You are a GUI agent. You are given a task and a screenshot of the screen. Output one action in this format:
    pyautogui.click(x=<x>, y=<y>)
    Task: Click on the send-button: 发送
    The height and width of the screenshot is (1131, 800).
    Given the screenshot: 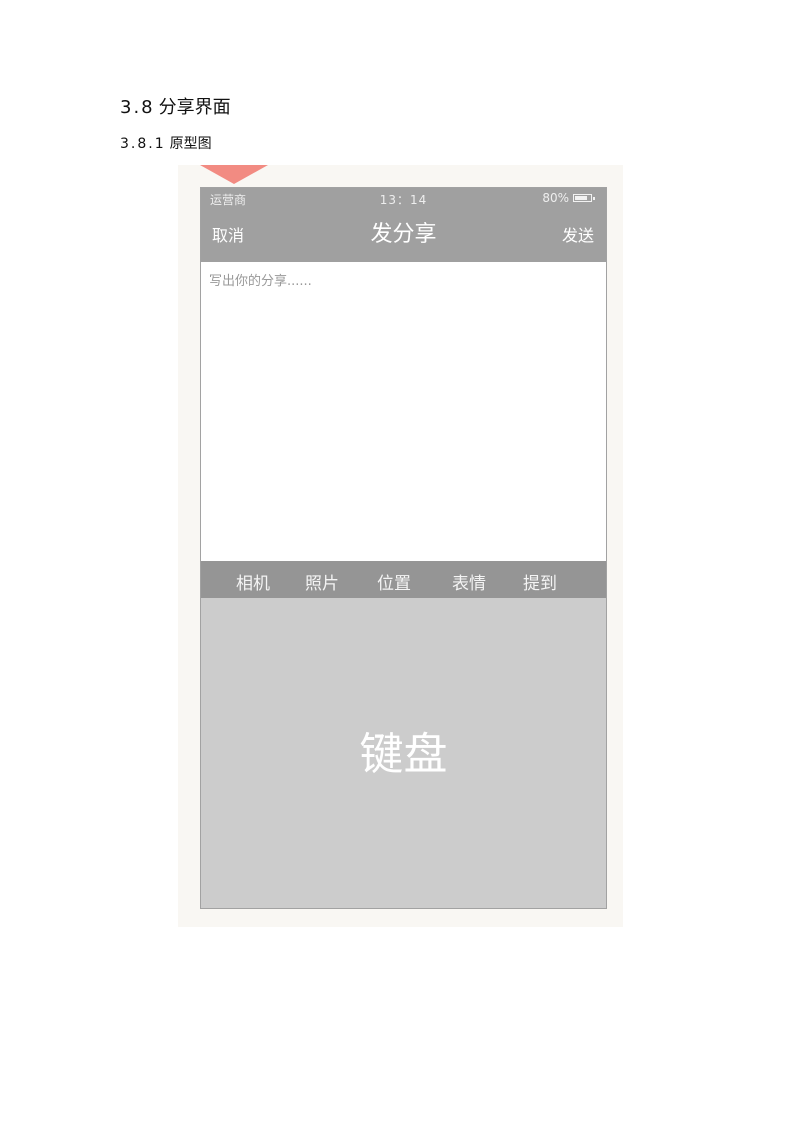 What is the action you would take?
    pyautogui.click(x=578, y=234)
    